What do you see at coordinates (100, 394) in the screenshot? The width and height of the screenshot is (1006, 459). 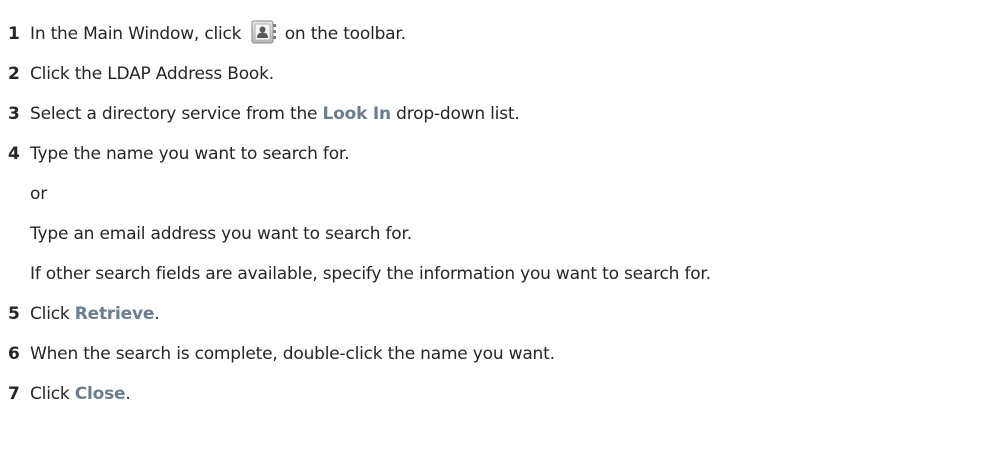 I see `close-label: Close` at bounding box center [100, 394].